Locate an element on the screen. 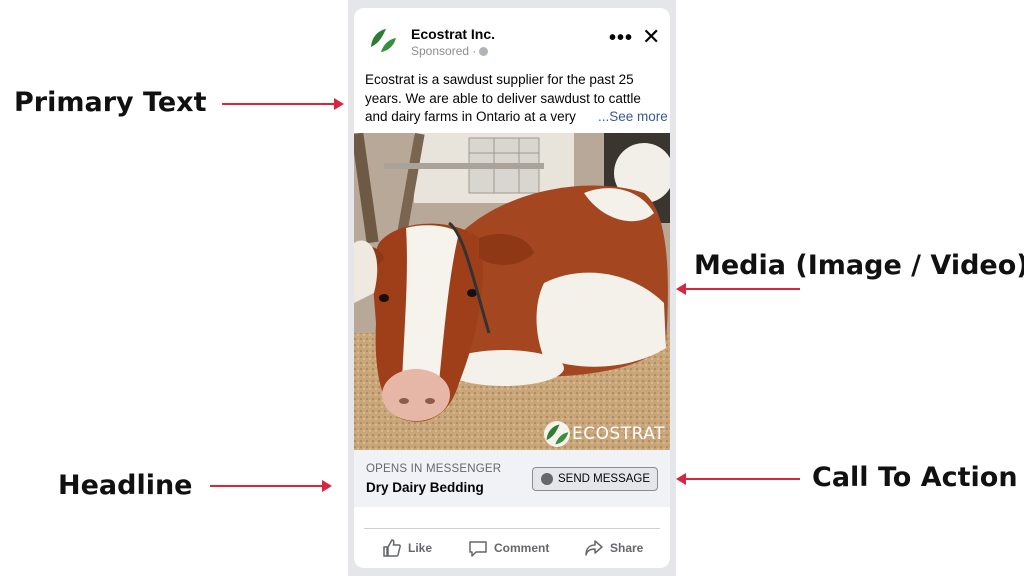 This screenshot has height=576, width=1024. share-label: Share is located at coordinates (627, 548).